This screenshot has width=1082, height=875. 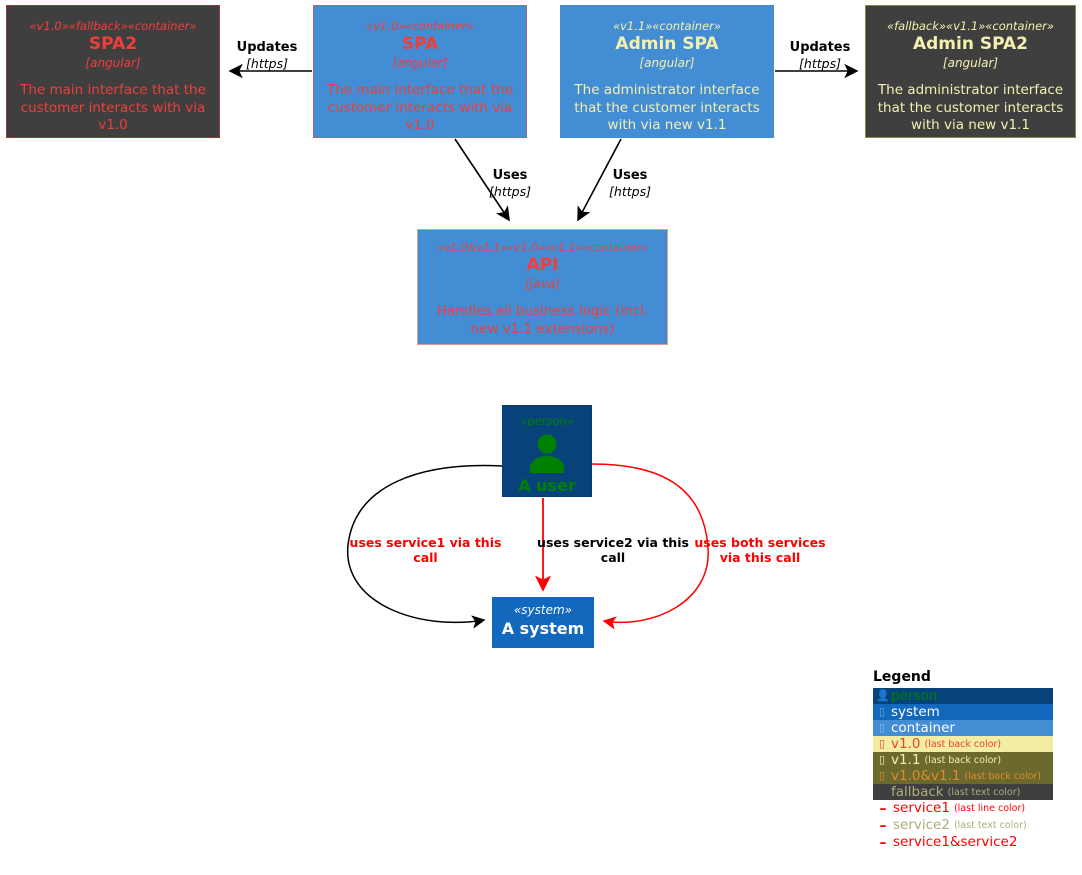 What do you see at coordinates (760, 557) in the screenshot?
I see `relation-label-line2: via this call` at bounding box center [760, 557].